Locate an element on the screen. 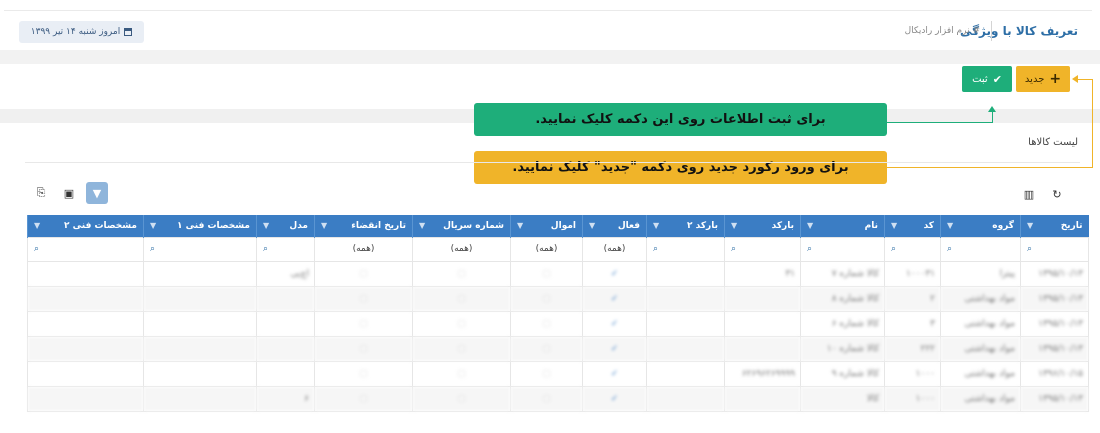 This screenshot has width=1100, height=433. new-button: + جدید is located at coordinates (1043, 79).